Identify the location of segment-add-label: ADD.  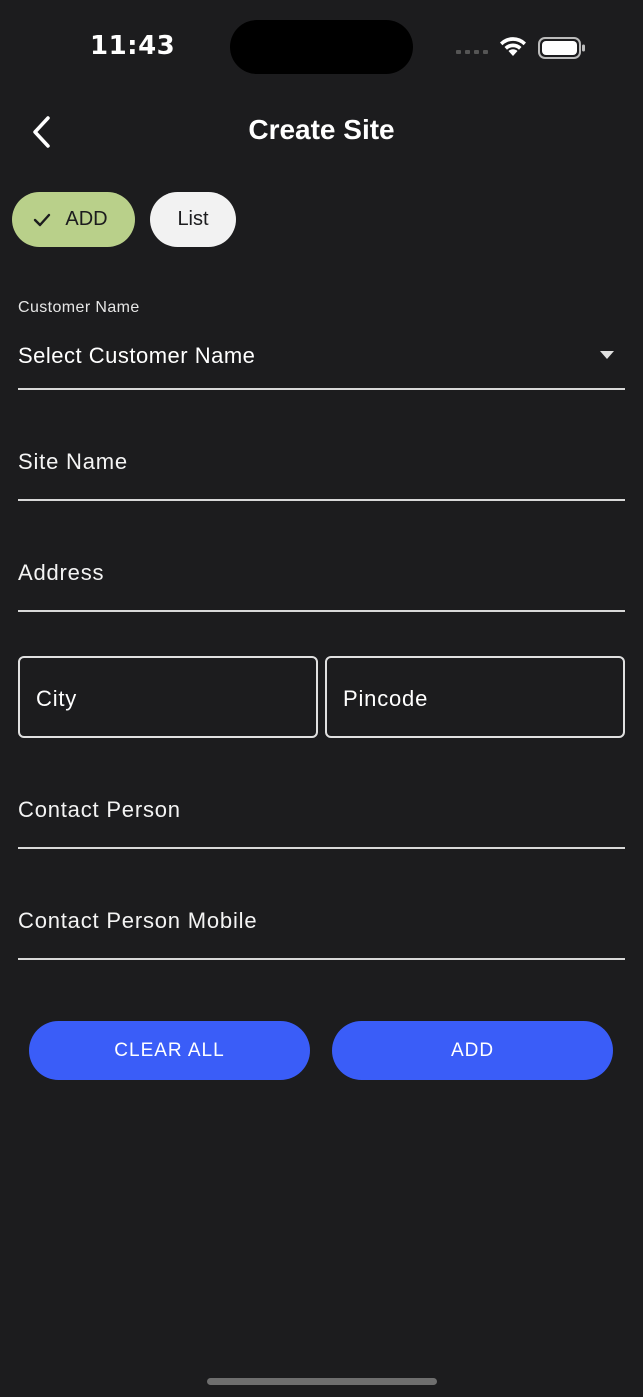
(86, 219).